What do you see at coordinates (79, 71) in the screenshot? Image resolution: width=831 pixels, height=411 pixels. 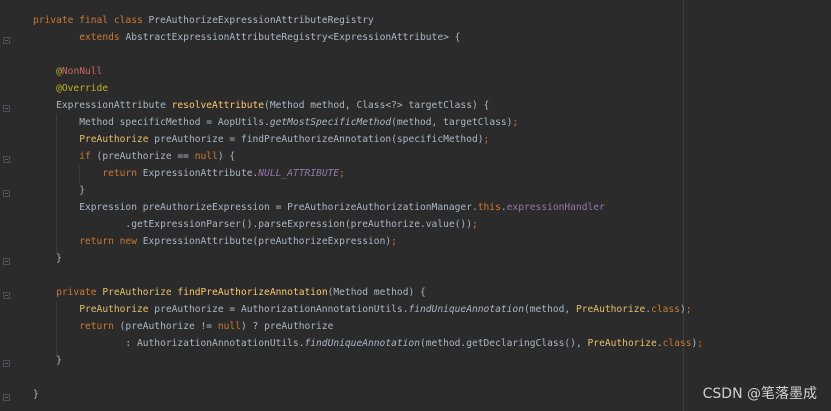 I see `code-line: @NonNull` at bounding box center [79, 71].